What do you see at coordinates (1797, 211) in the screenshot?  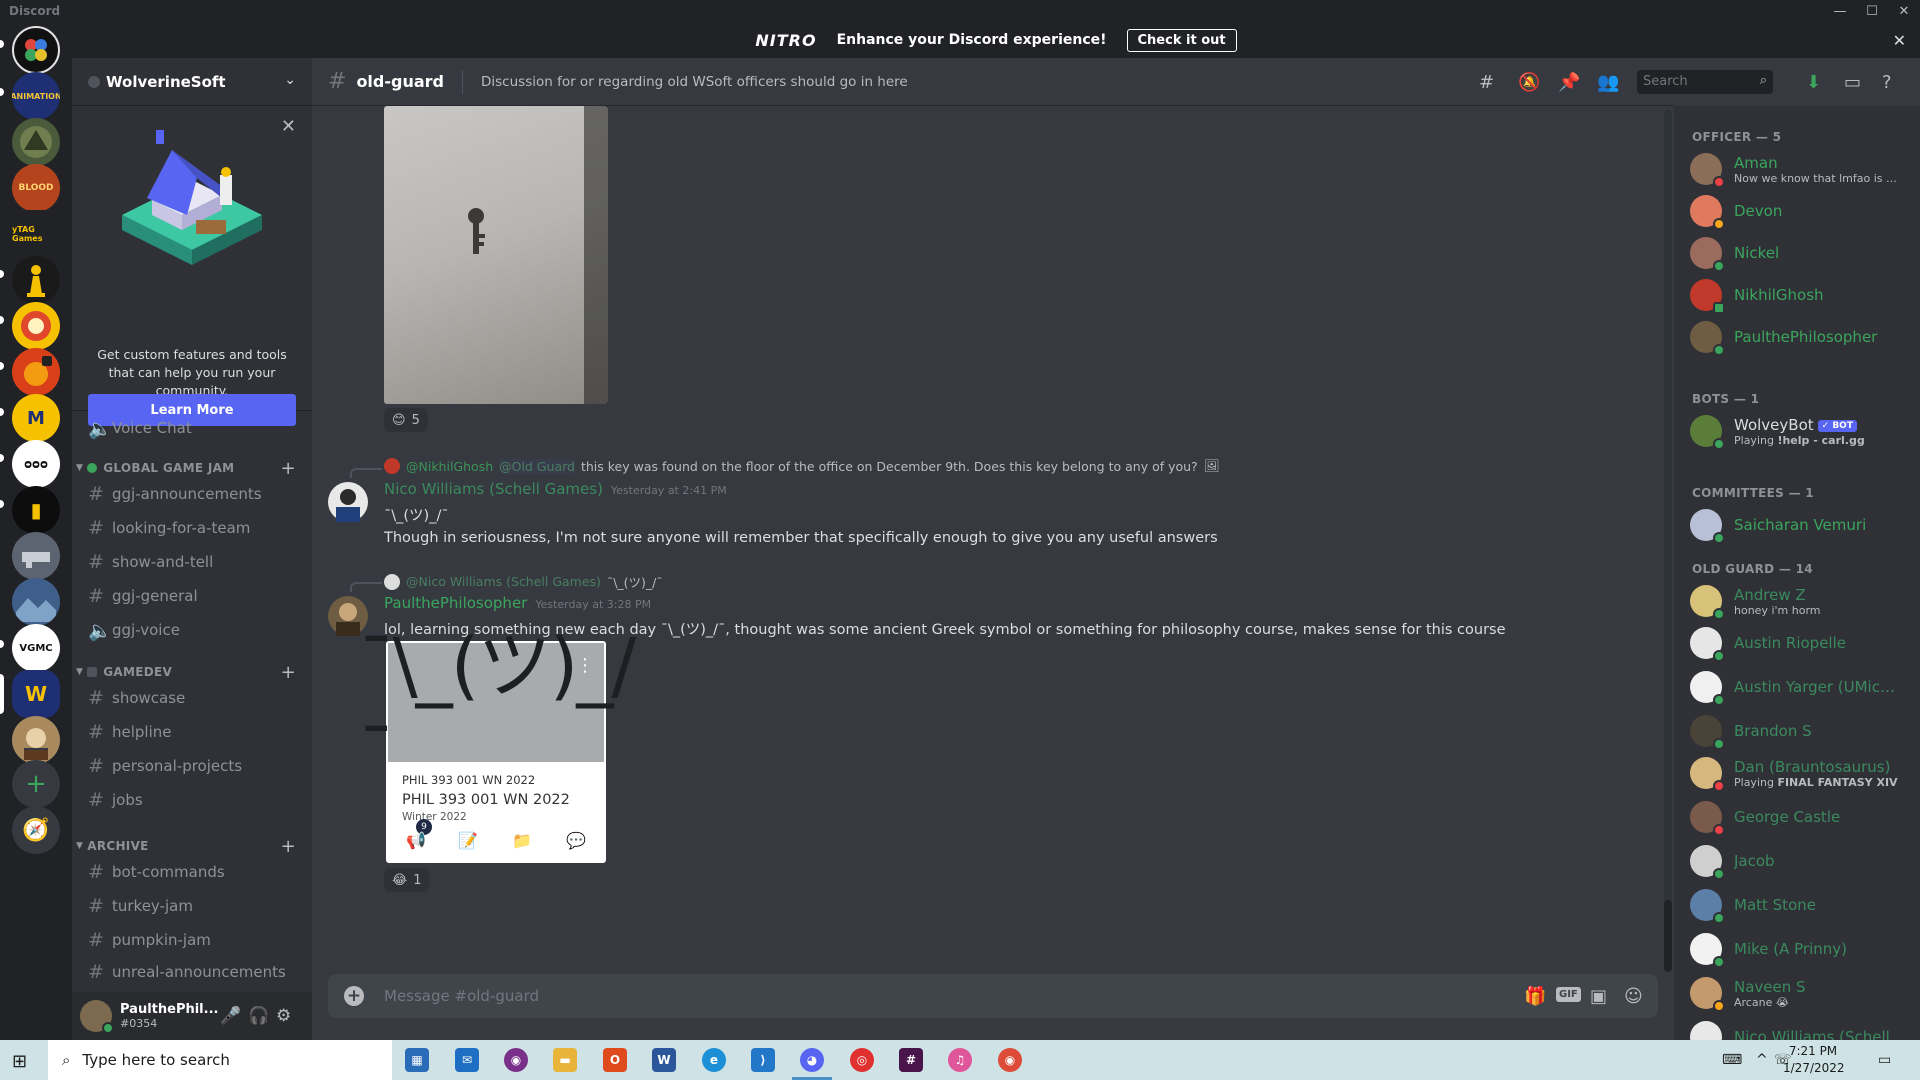 I see `member-devon: Devon` at bounding box center [1797, 211].